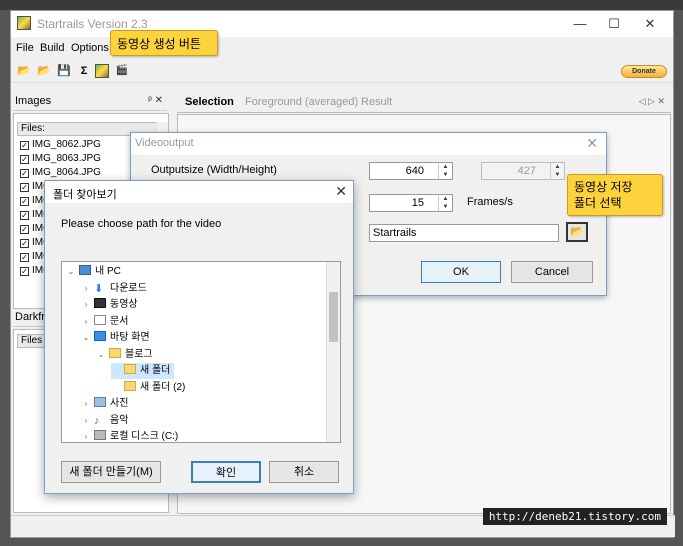  Describe the element at coordinates (93, 272) in the screenshot. I see `folder-tree-item: ⌄ 내 PC` at that location.